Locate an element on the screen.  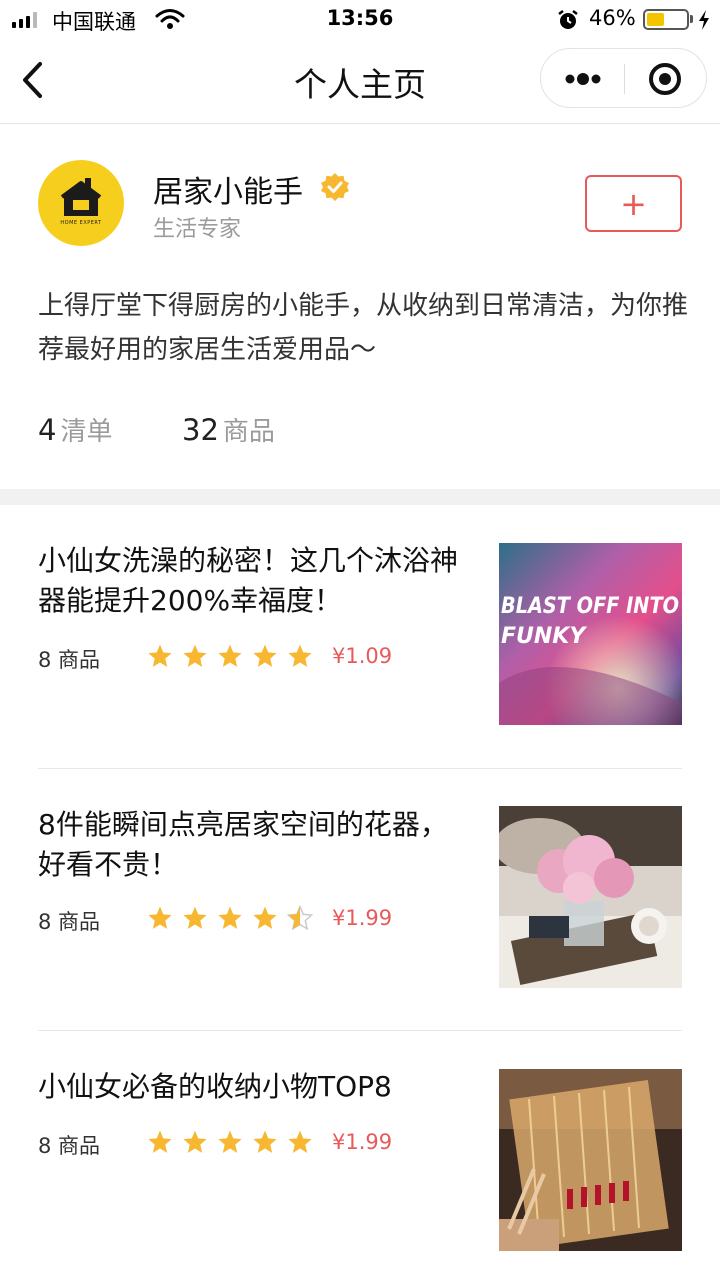
stat-products-label: 商品 is located at coordinates (248, 432).